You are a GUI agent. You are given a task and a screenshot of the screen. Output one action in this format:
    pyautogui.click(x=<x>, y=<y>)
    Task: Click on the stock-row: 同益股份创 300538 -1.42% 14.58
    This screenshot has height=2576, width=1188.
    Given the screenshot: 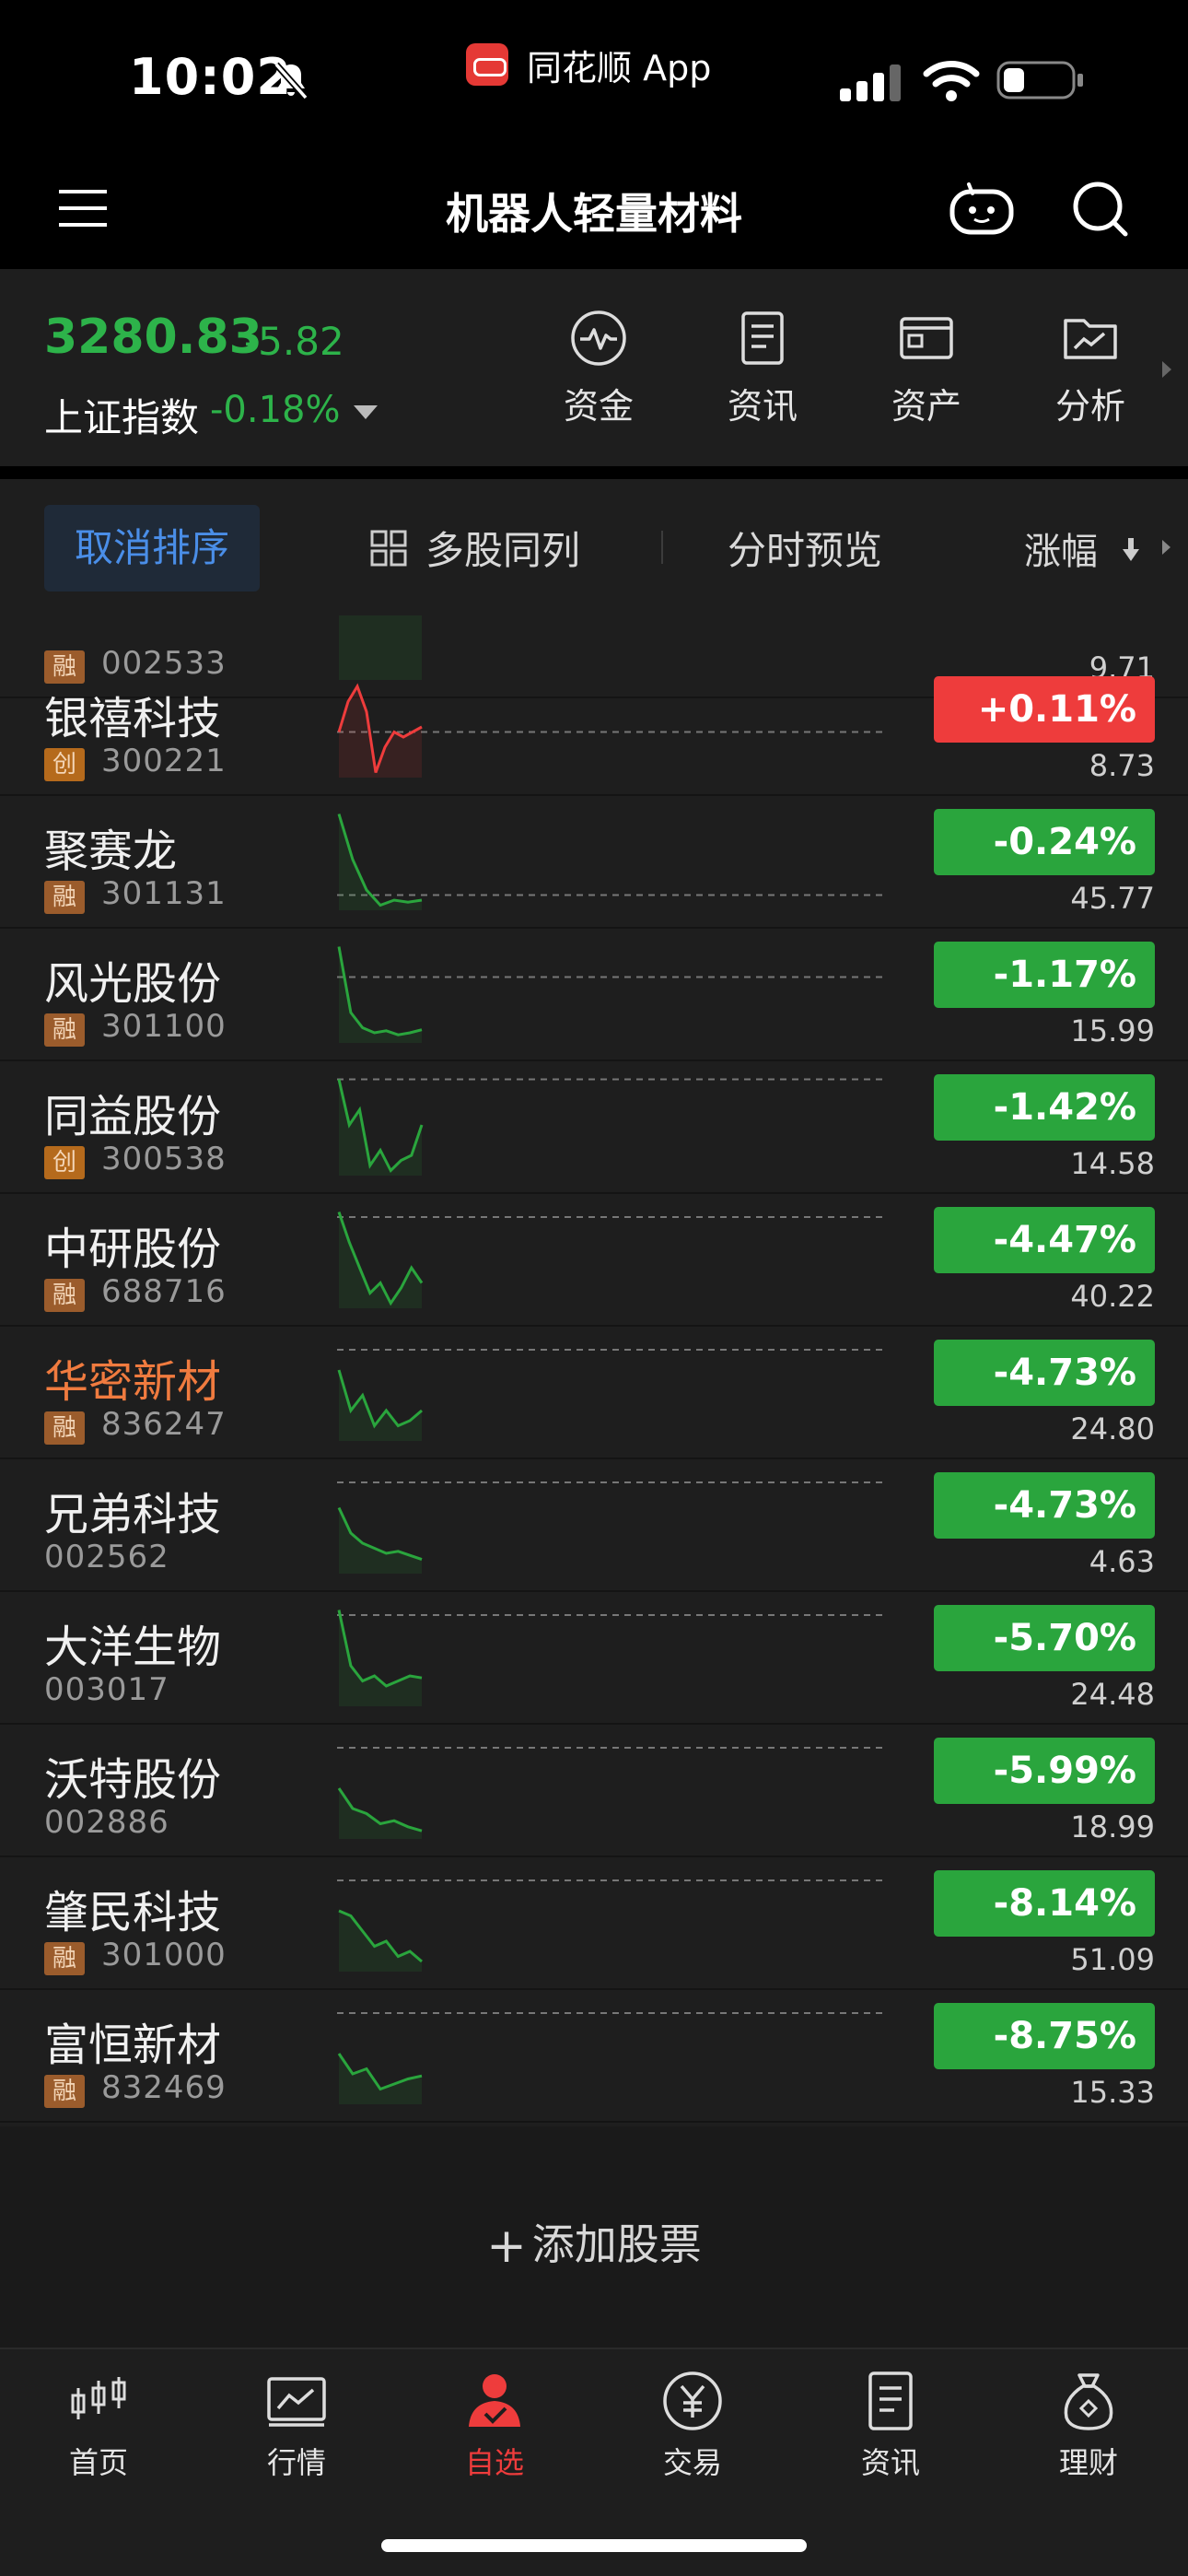 What is the action you would take?
    pyautogui.click(x=594, y=1127)
    